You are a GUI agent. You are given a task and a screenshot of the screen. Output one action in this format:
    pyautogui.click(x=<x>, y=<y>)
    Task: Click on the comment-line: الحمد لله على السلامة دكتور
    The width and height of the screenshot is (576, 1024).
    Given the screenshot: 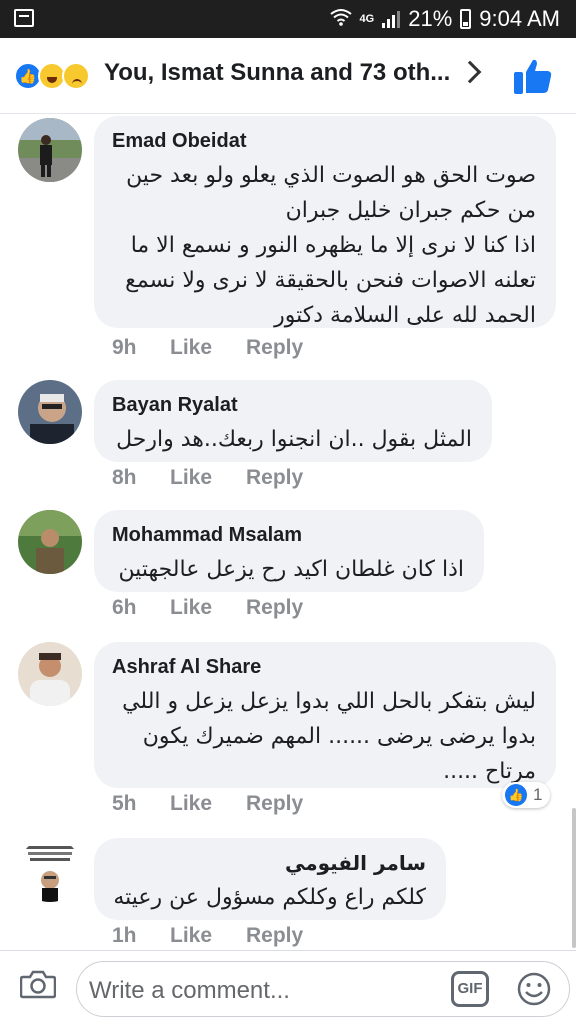 What is the action you would take?
    pyautogui.click(x=405, y=315)
    